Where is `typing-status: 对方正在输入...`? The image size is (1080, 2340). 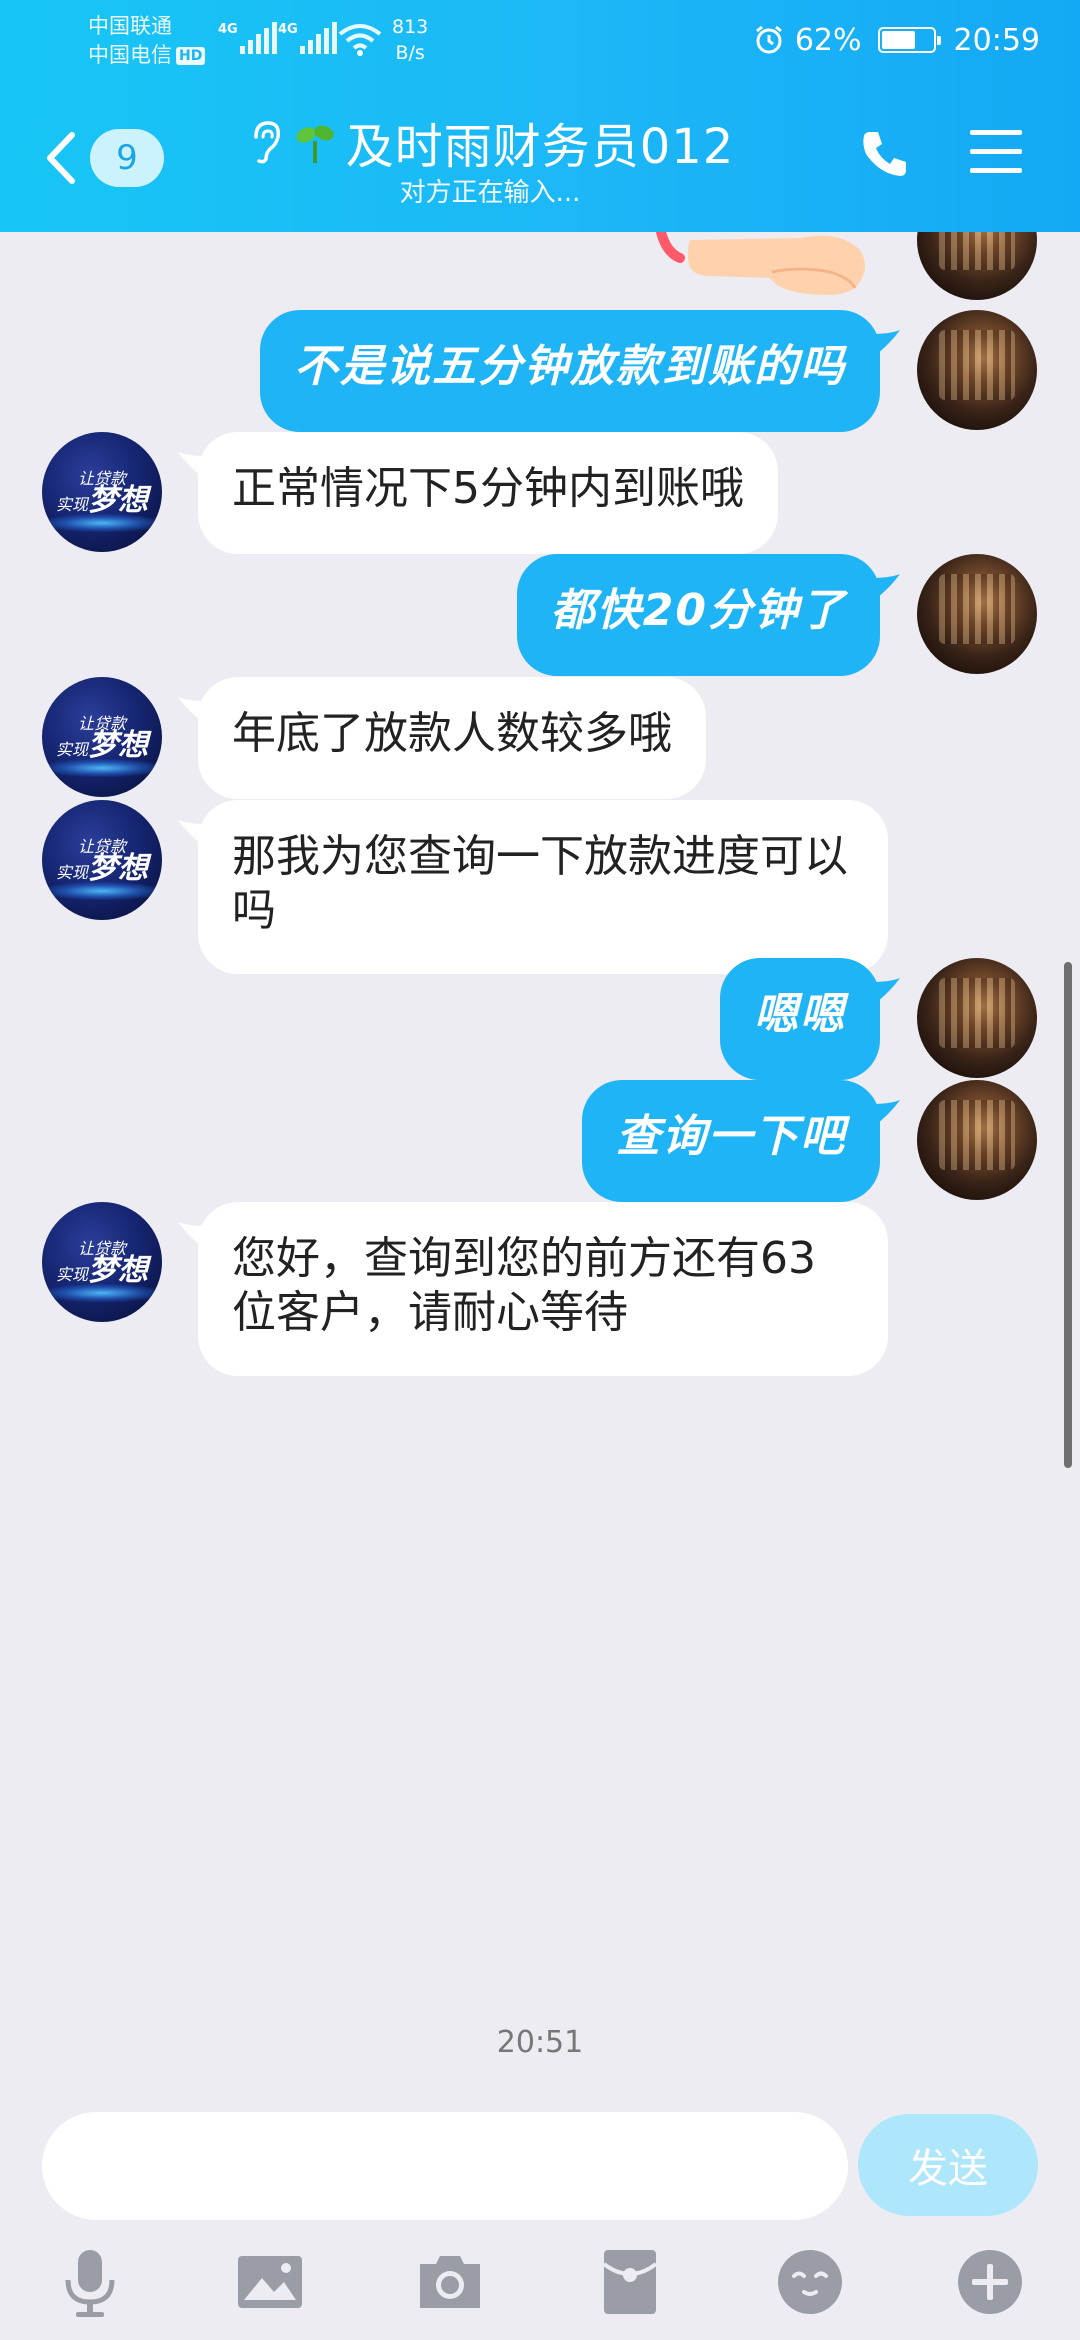 typing-status: 对方正在输入... is located at coordinates (490, 193).